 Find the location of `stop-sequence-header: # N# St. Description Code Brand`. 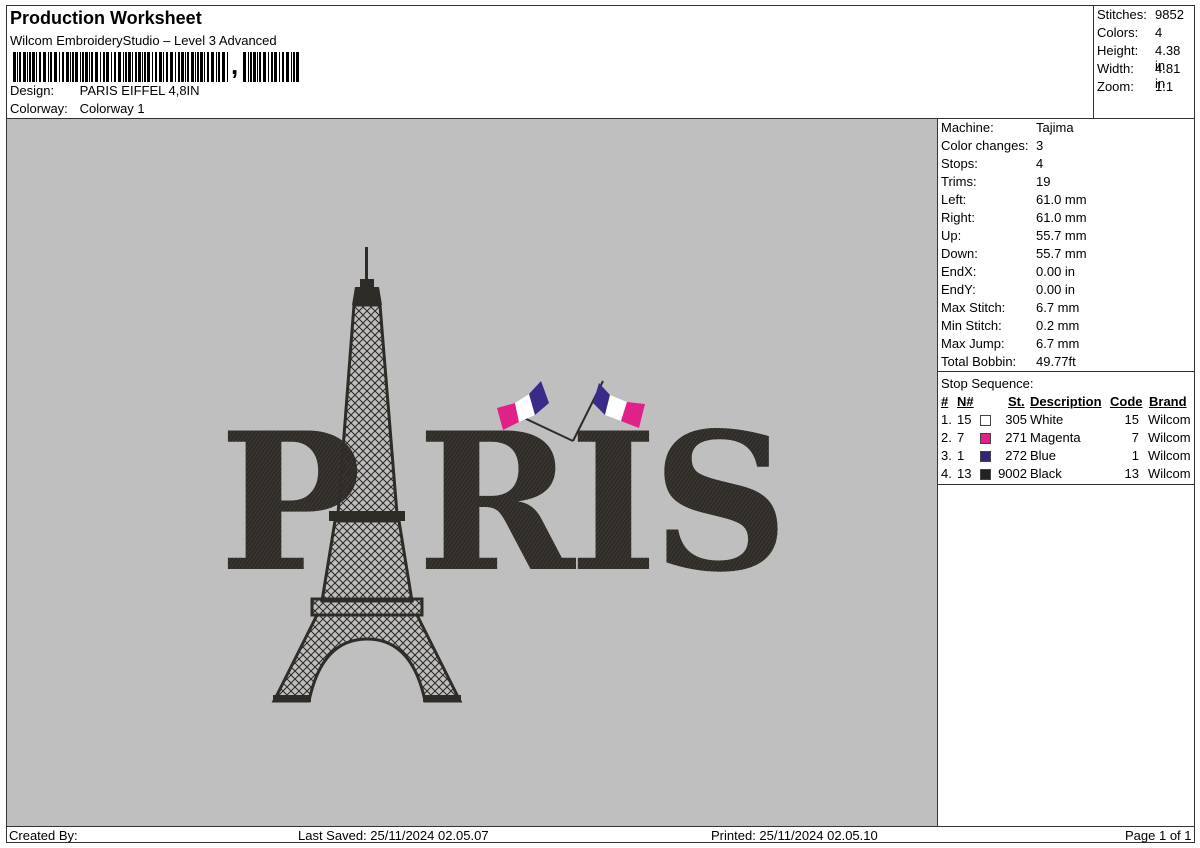

stop-sequence-header: # N# St. Description Code Brand is located at coordinates (1066, 403).